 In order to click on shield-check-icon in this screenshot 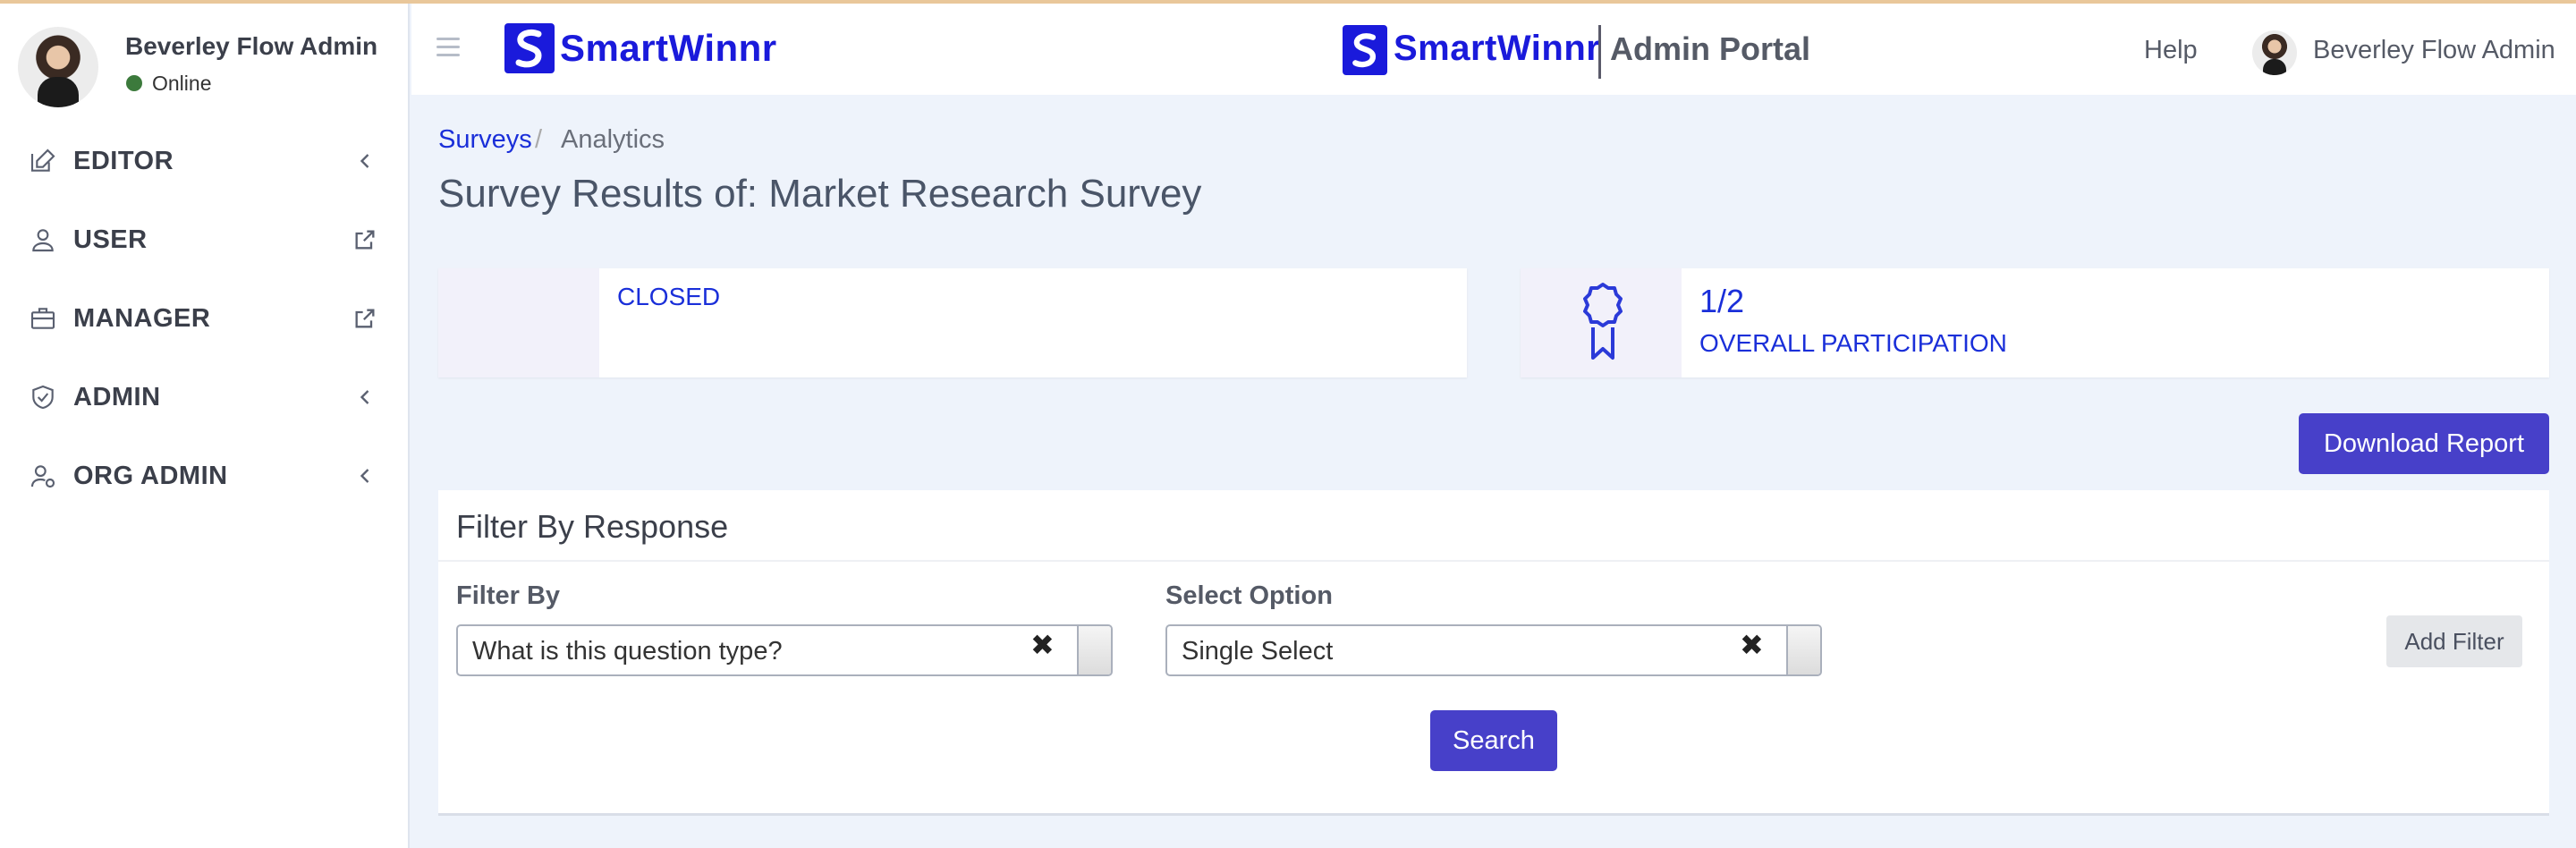, I will do `click(43, 397)`.